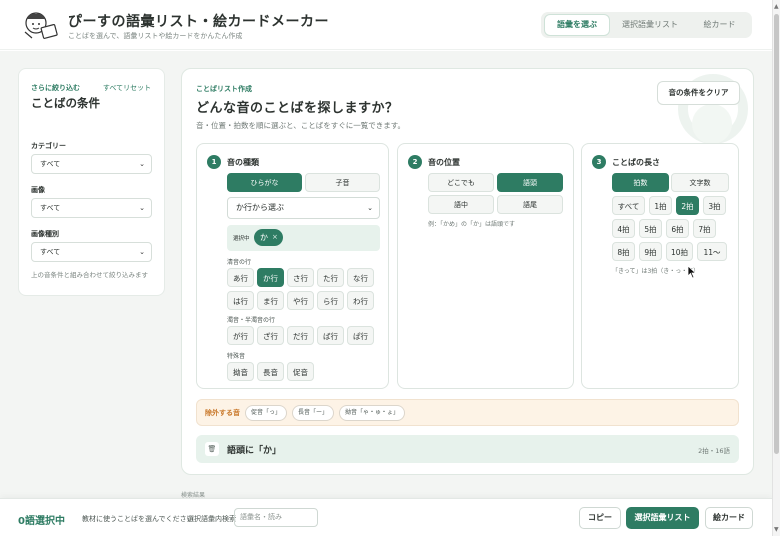 The width and height of the screenshot is (780, 536). Describe the element at coordinates (241, 239) in the screenshot. I see `selected-label: 選択中` at that location.